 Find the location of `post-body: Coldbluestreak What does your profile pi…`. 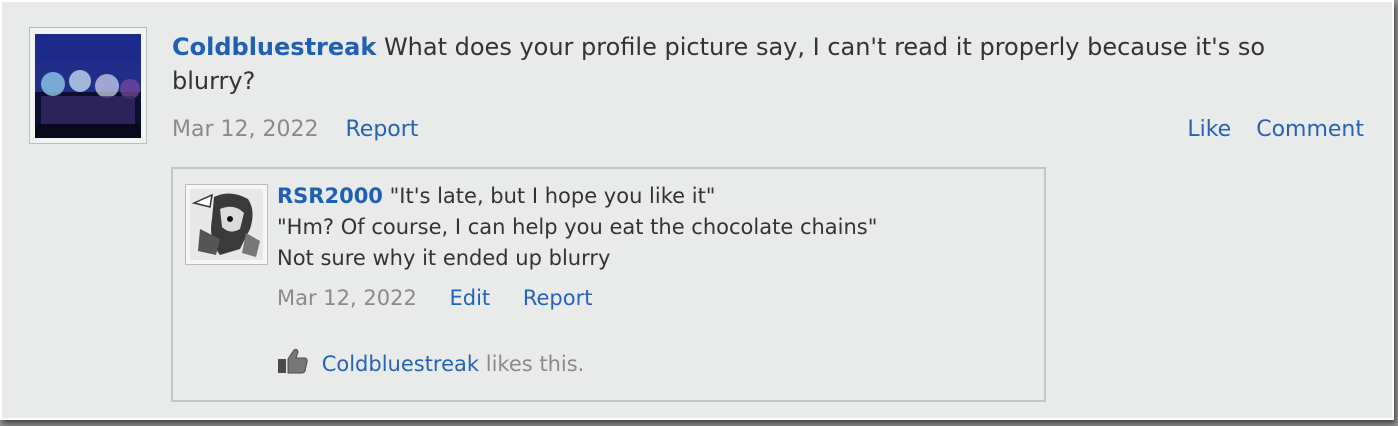

post-body: Coldbluestreak What does your profile pi… is located at coordinates (762, 64).